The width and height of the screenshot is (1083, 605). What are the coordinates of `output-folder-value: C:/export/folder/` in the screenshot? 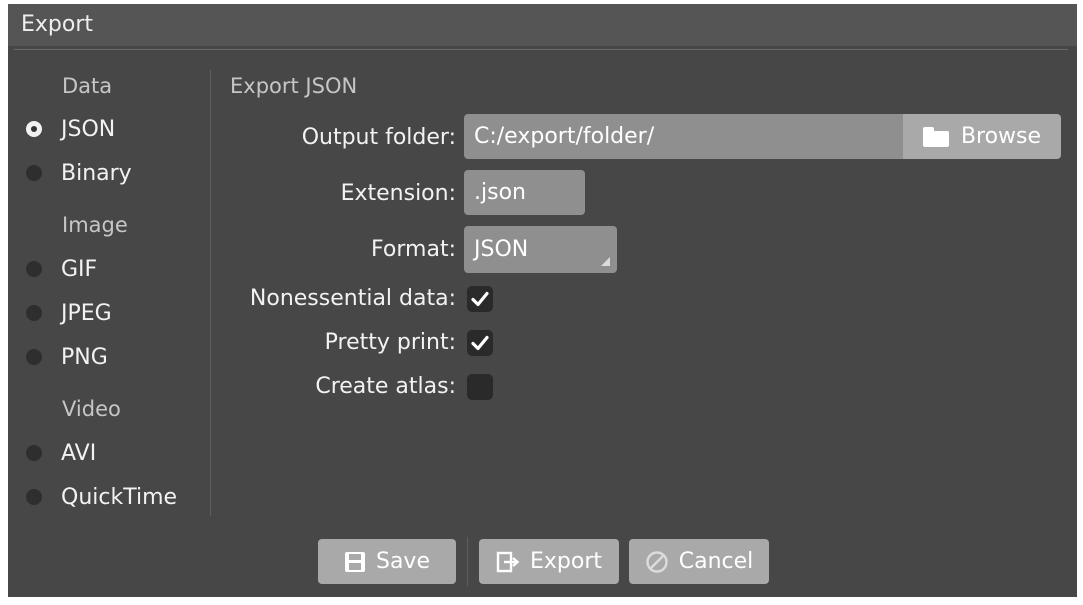 It's located at (564, 136).